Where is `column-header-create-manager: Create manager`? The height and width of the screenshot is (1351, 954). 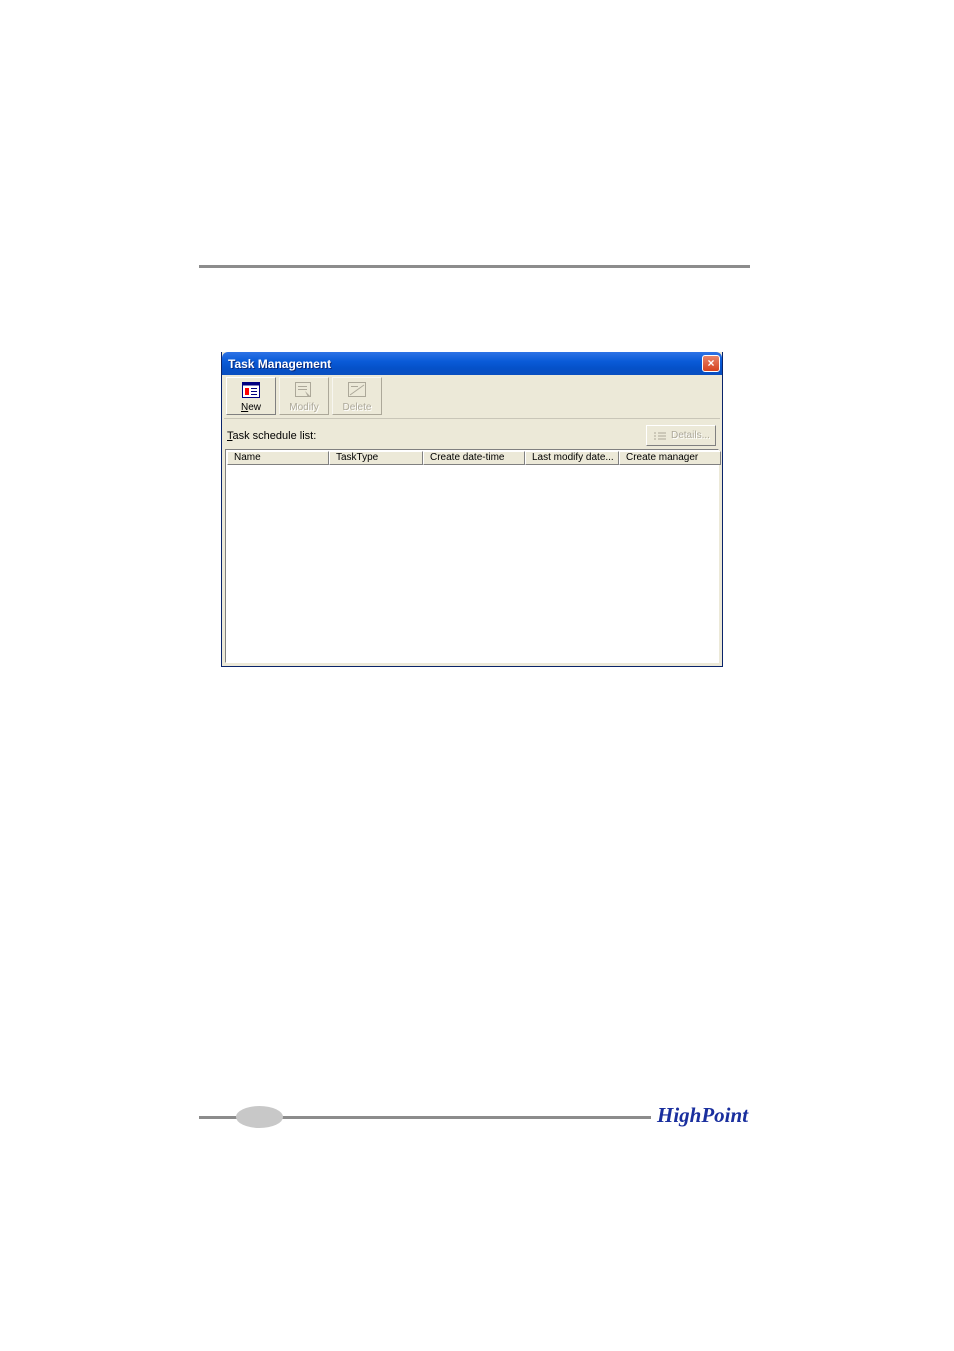 column-header-create-manager: Create manager is located at coordinates (670, 458).